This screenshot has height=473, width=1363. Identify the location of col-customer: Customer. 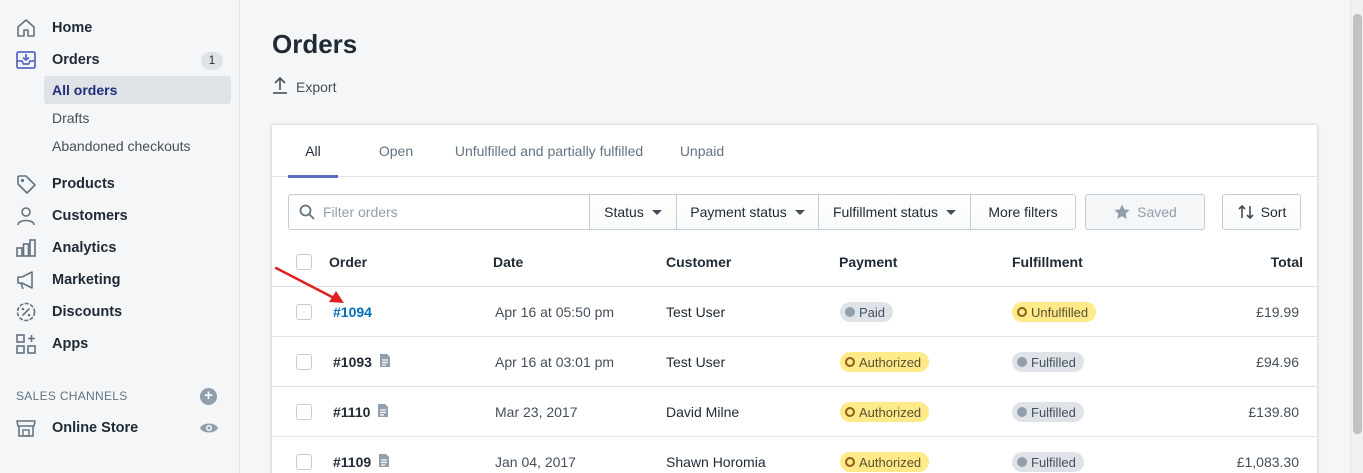
(698, 262).